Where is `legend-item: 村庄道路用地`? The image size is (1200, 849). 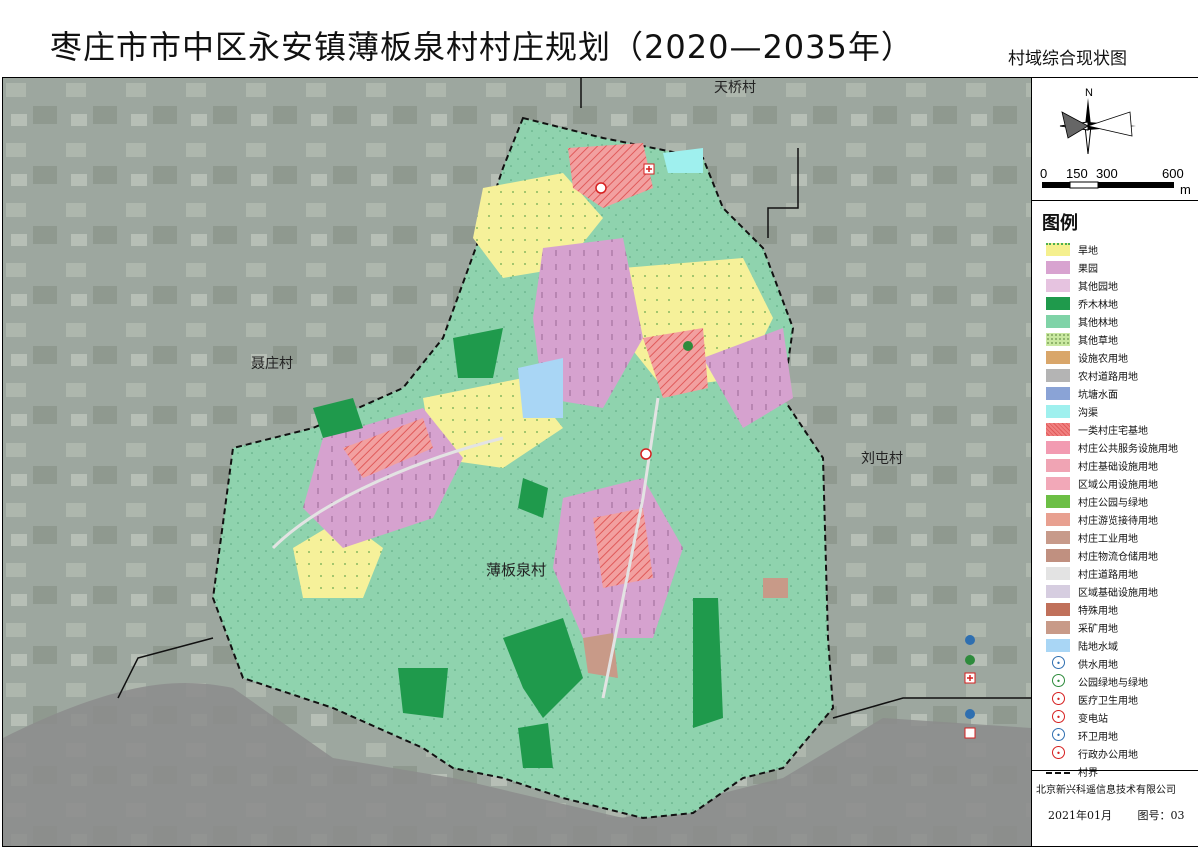
legend-item: 村庄道路用地 is located at coordinates (1120, 573).